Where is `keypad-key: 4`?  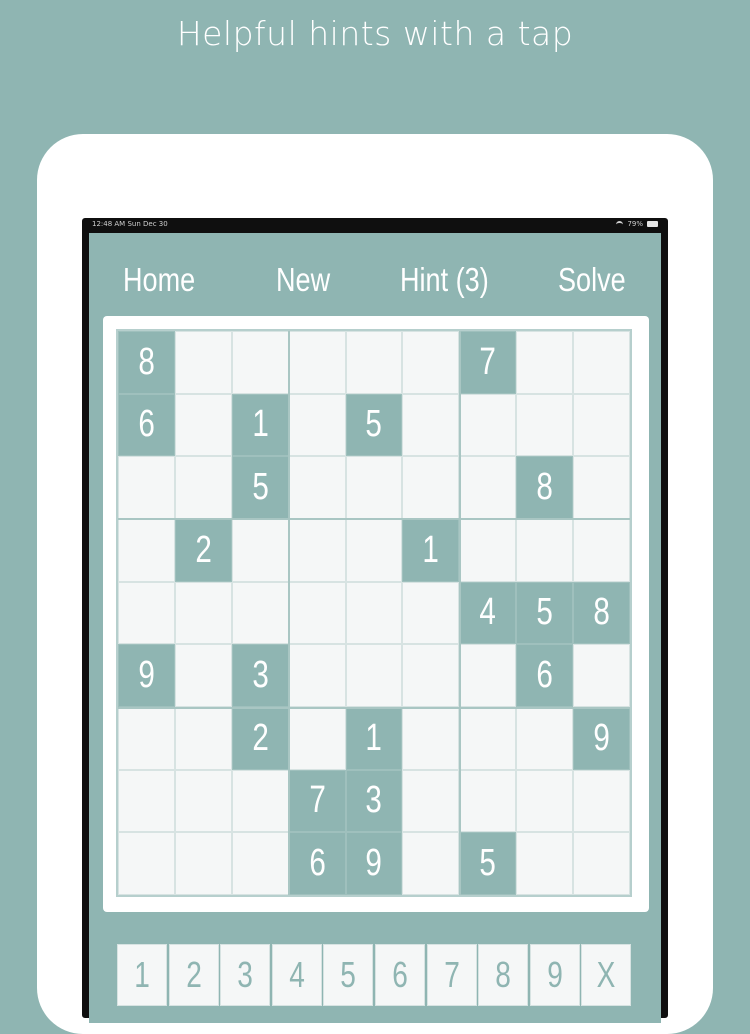
keypad-key: 4 is located at coordinates (296, 975).